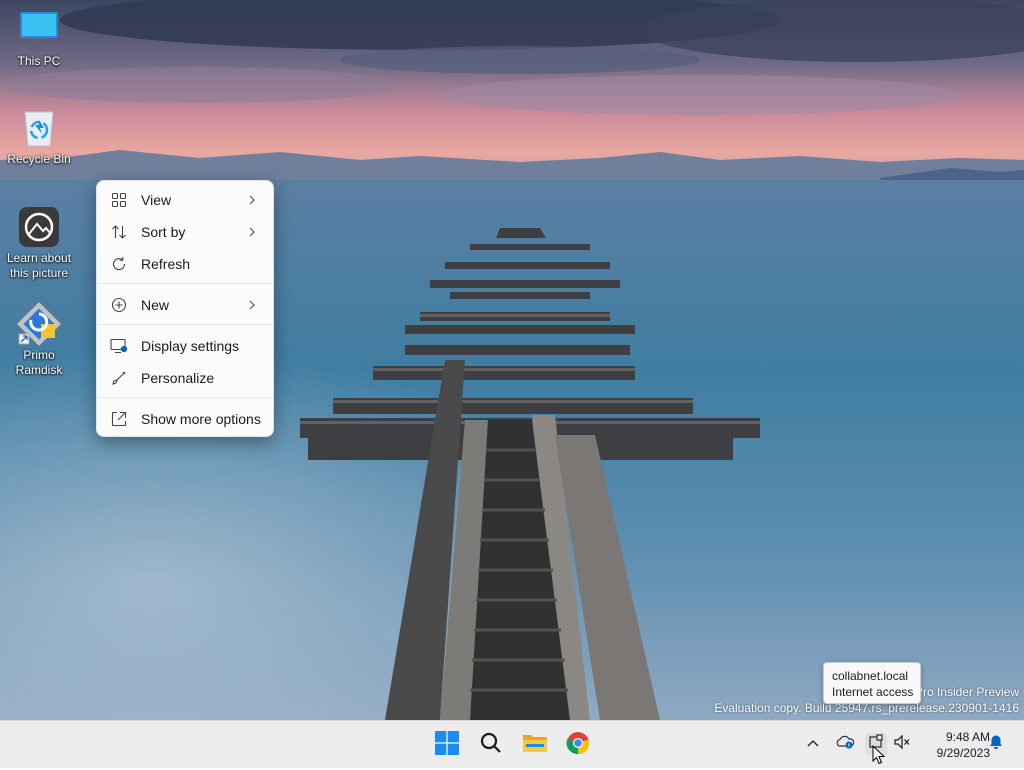 This screenshot has width=1024, height=770. Describe the element at coordinates (39, 258) in the screenshot. I see `desktop-icon-label-line1: Learn about` at that location.